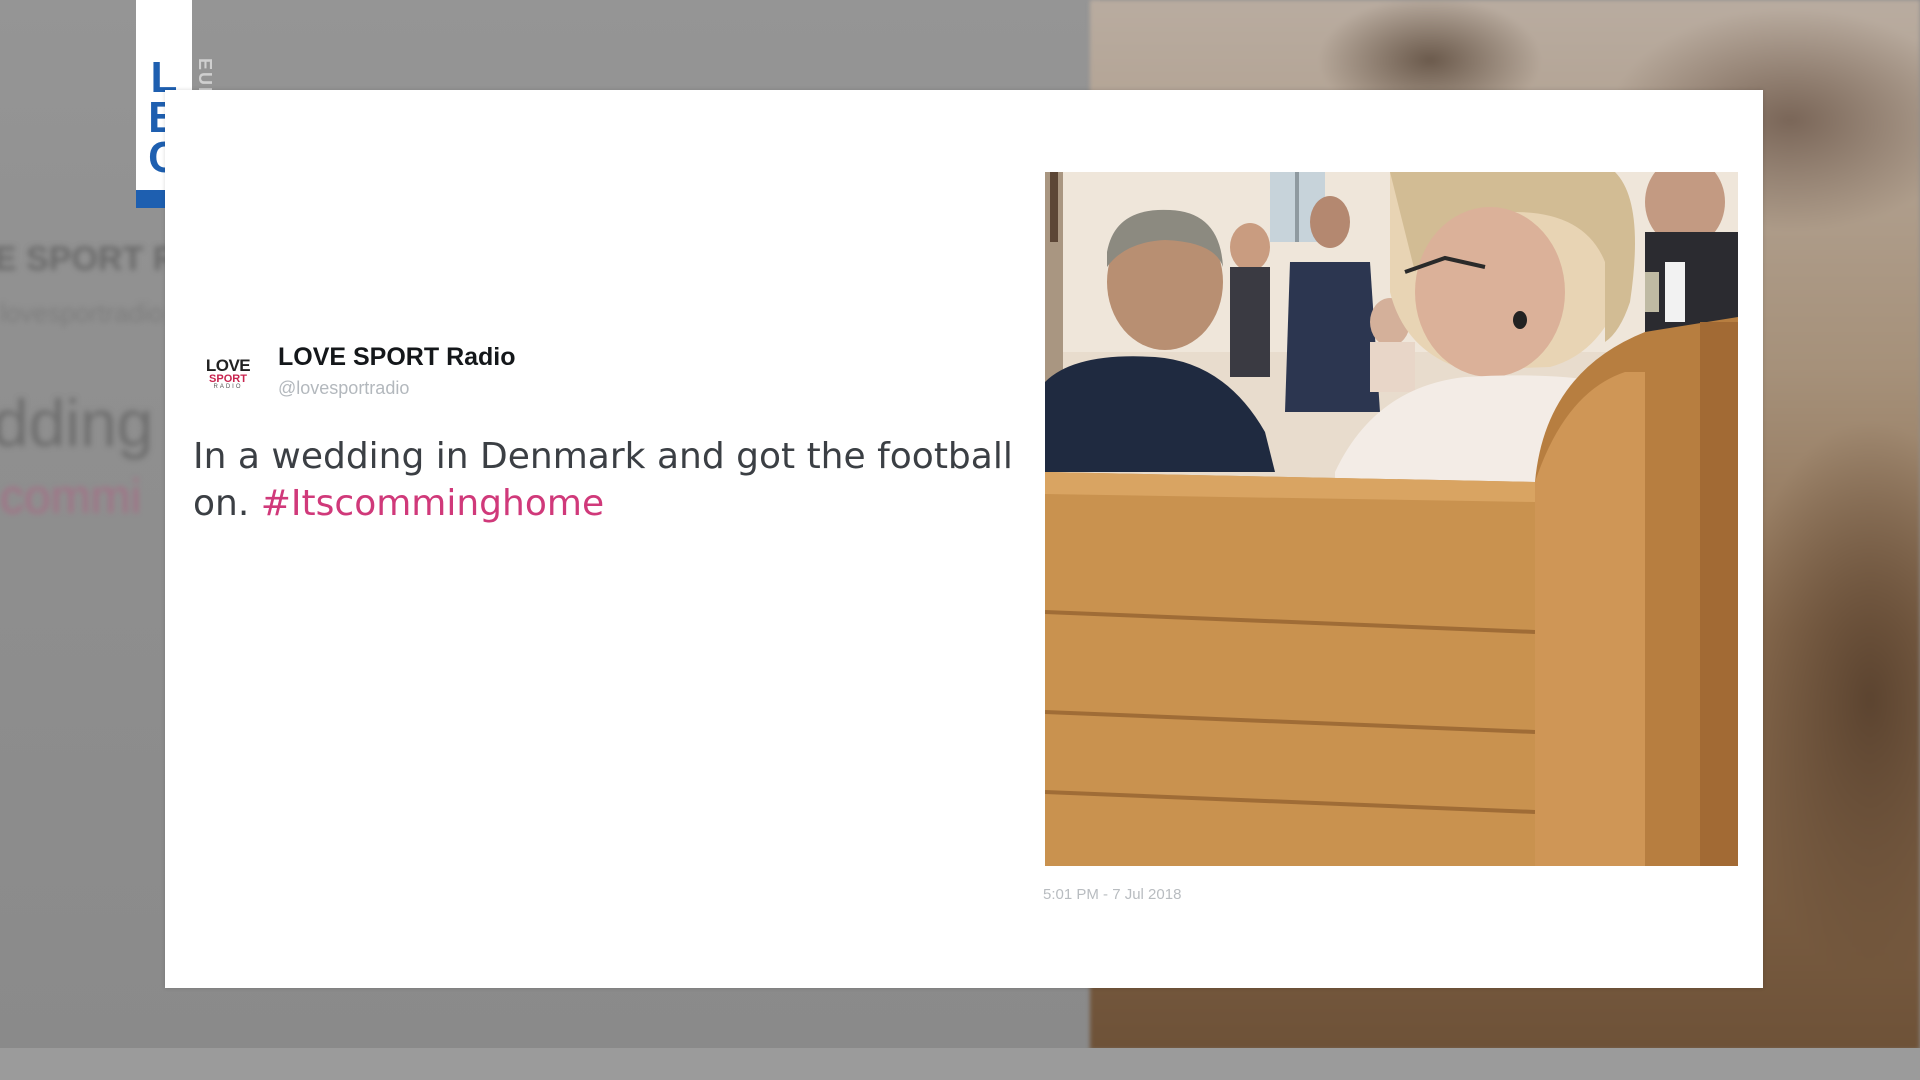  I want to click on avatar-line-radio: RADIO, so click(228, 386).